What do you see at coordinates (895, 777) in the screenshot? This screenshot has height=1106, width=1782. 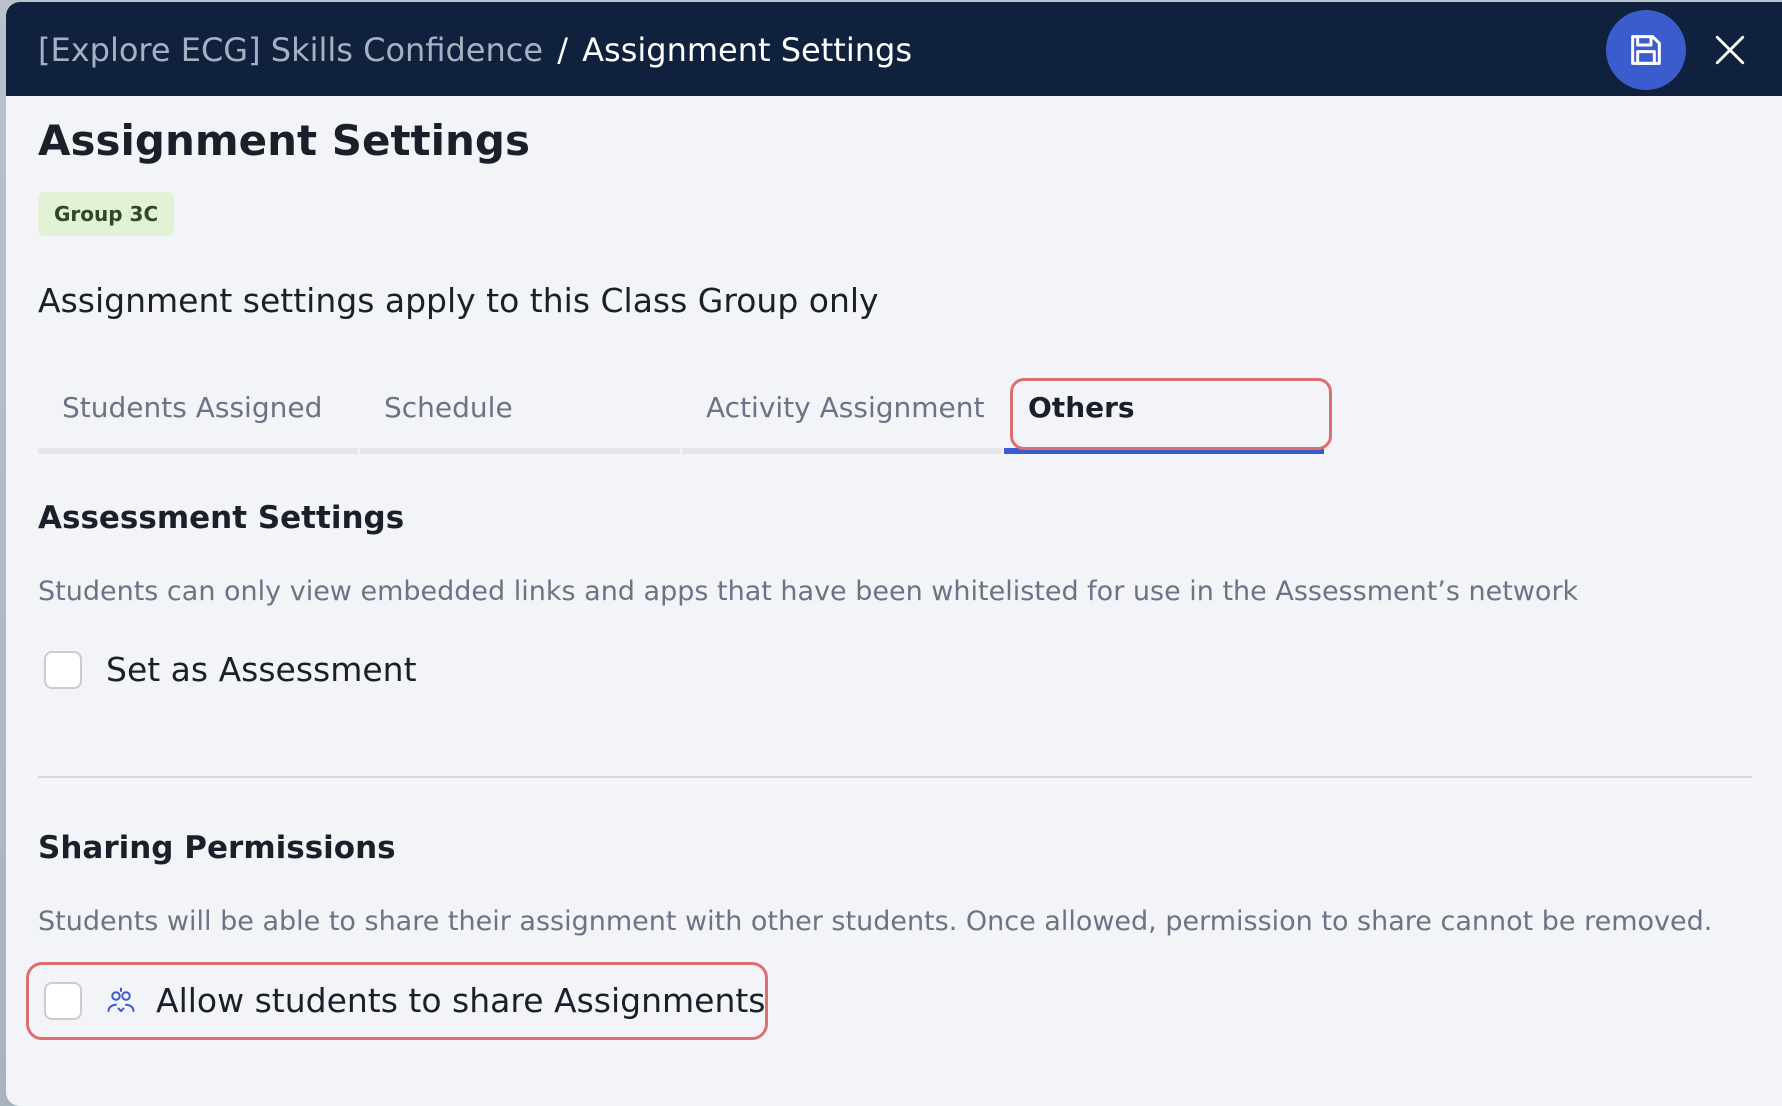 I see `section-divider` at bounding box center [895, 777].